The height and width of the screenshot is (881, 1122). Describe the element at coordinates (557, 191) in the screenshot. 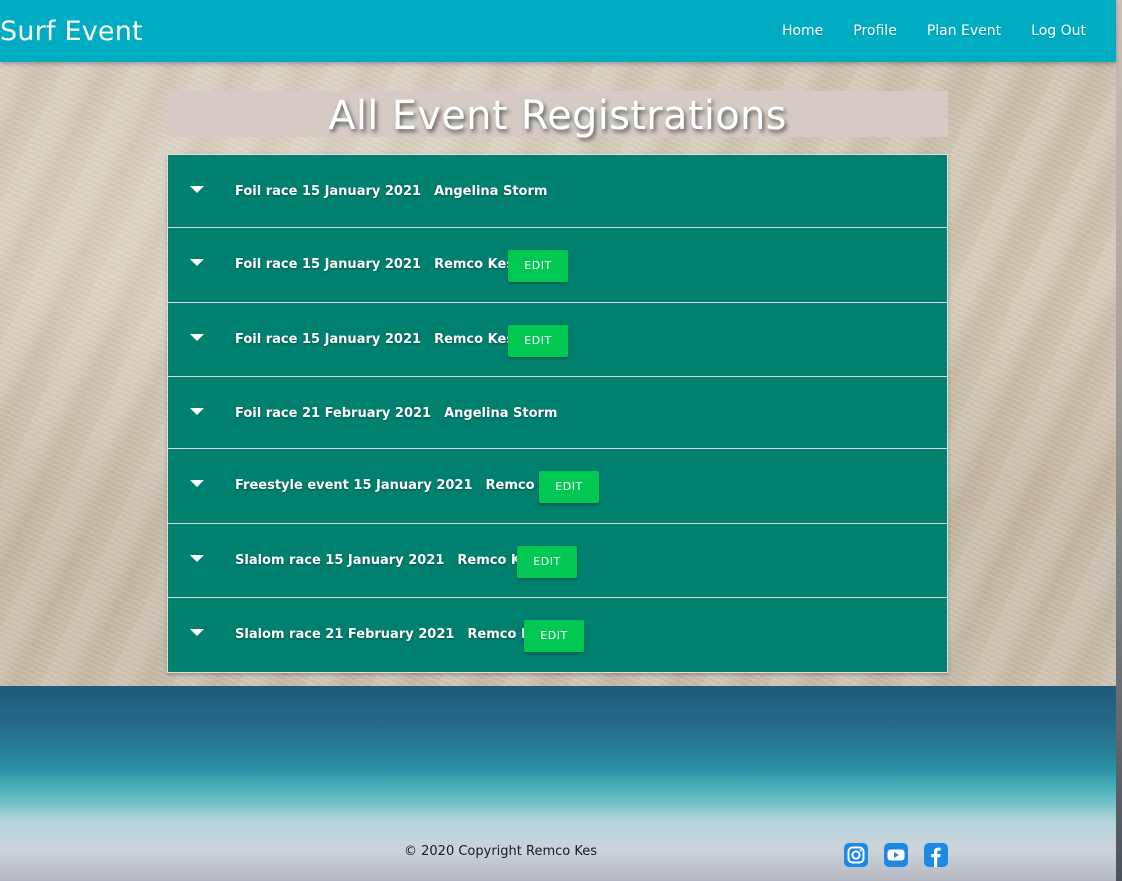

I see `registration-item: Foil race 15 January 2021 Angelina Storm` at that location.